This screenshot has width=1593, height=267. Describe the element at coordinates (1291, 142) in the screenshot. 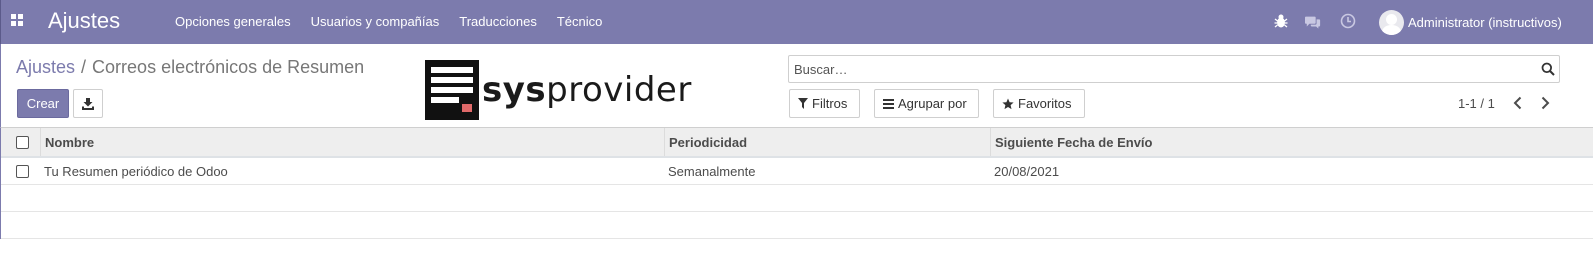

I see `column-header-next-send-date: Siguiente Fecha de Envío` at that location.